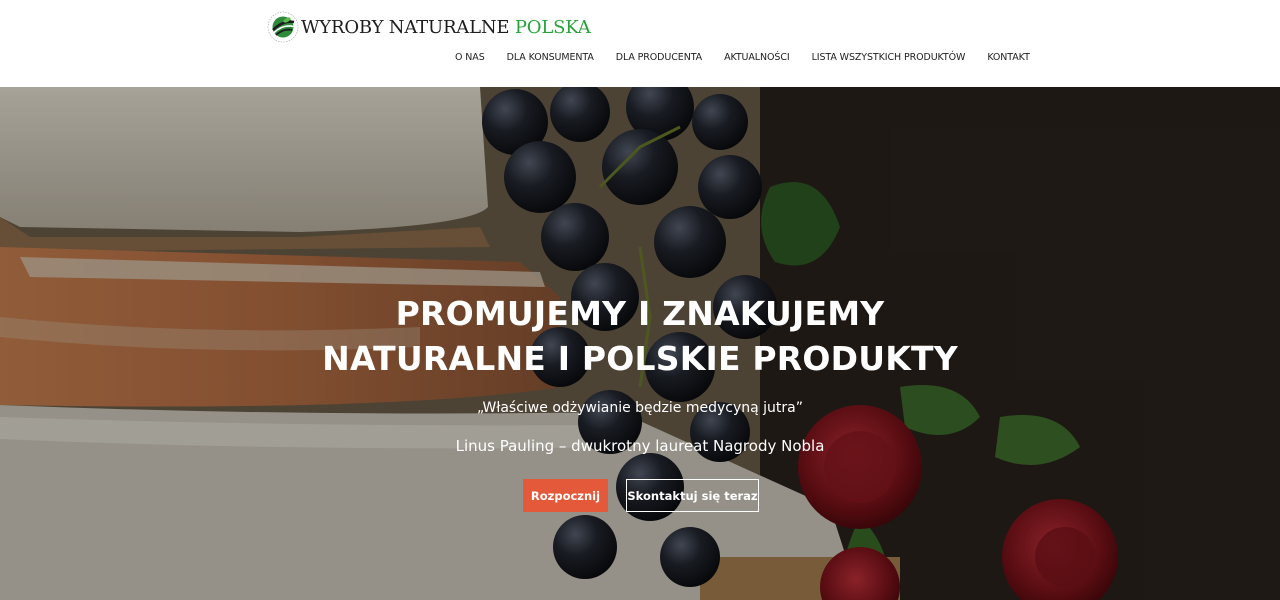 Image resolution: width=1280 pixels, height=600 pixels. Describe the element at coordinates (757, 57) in the screenshot. I see `nav-aktualnosci: AKTUALNOŚCI` at that location.